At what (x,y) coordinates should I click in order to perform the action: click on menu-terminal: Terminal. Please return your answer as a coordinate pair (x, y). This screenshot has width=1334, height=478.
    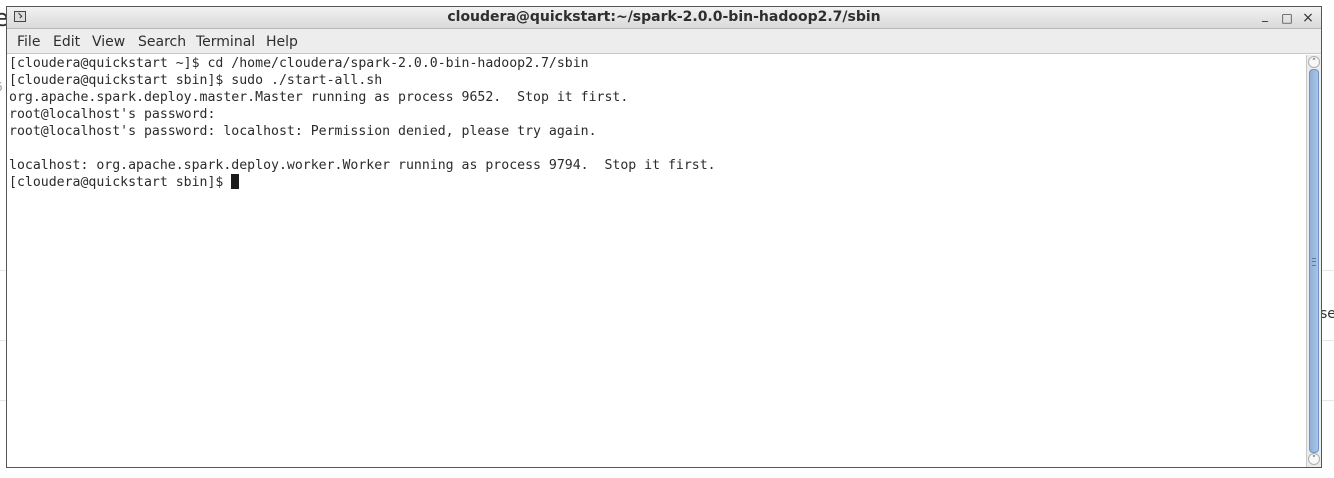
    Looking at the image, I should click on (225, 42).